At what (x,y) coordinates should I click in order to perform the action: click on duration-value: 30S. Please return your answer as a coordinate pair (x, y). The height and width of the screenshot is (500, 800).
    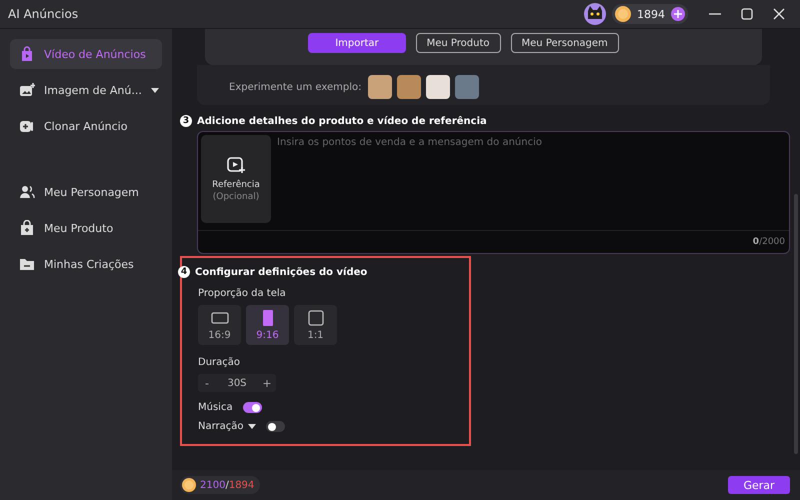
    Looking at the image, I should click on (237, 383).